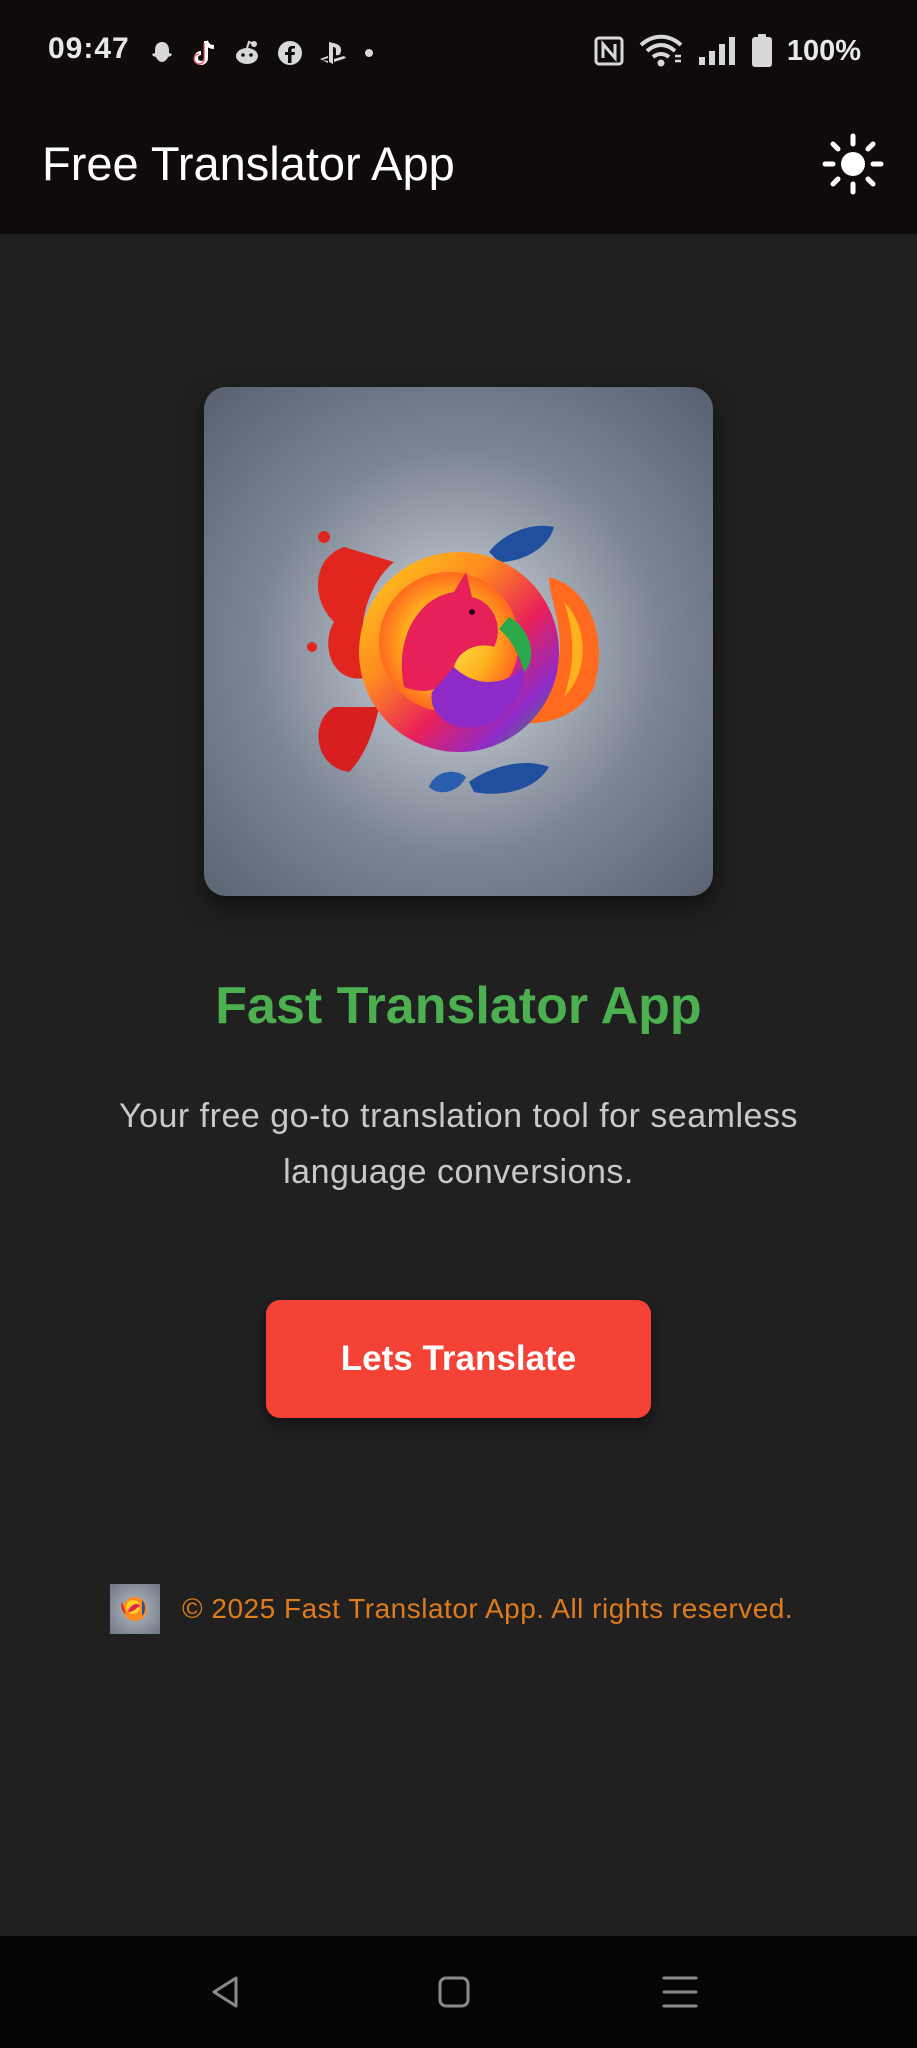 Image resolution: width=917 pixels, height=2048 pixels. I want to click on back-icon, so click(225, 1992).